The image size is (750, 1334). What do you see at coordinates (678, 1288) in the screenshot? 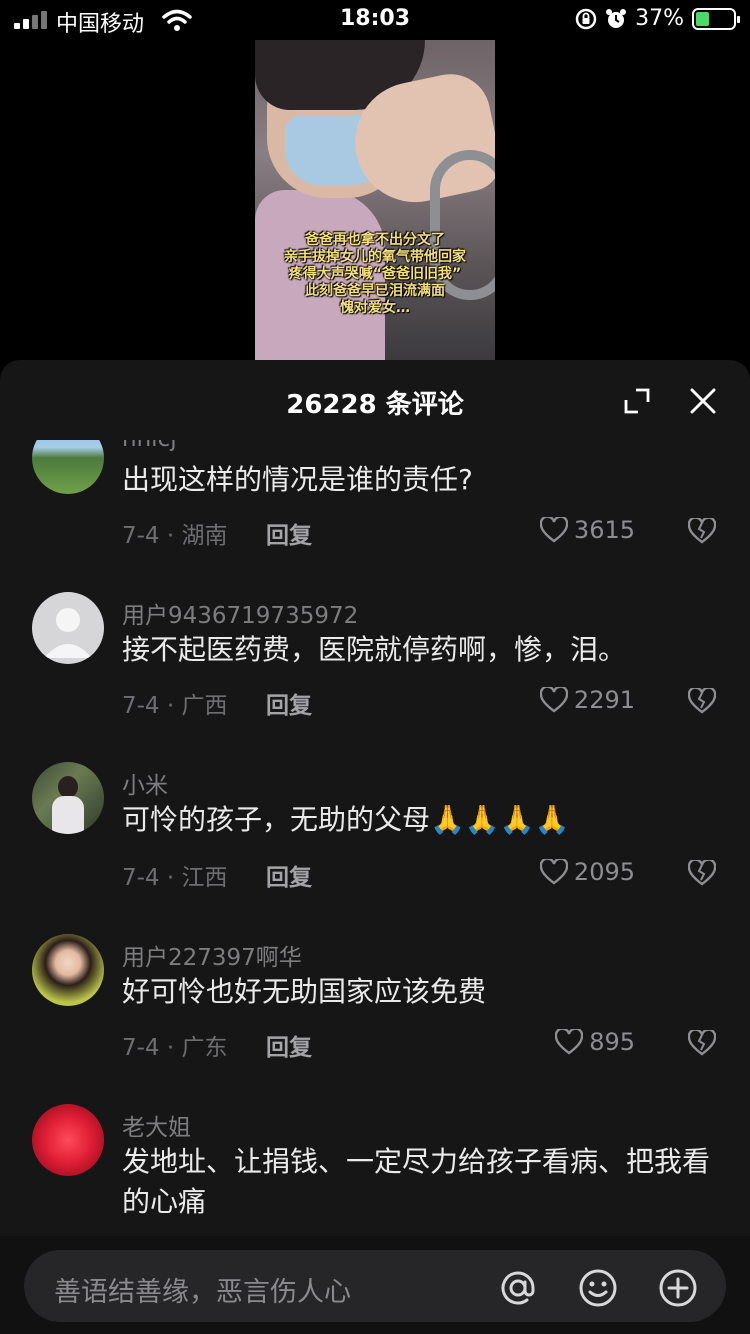
I see `plus-icon` at bounding box center [678, 1288].